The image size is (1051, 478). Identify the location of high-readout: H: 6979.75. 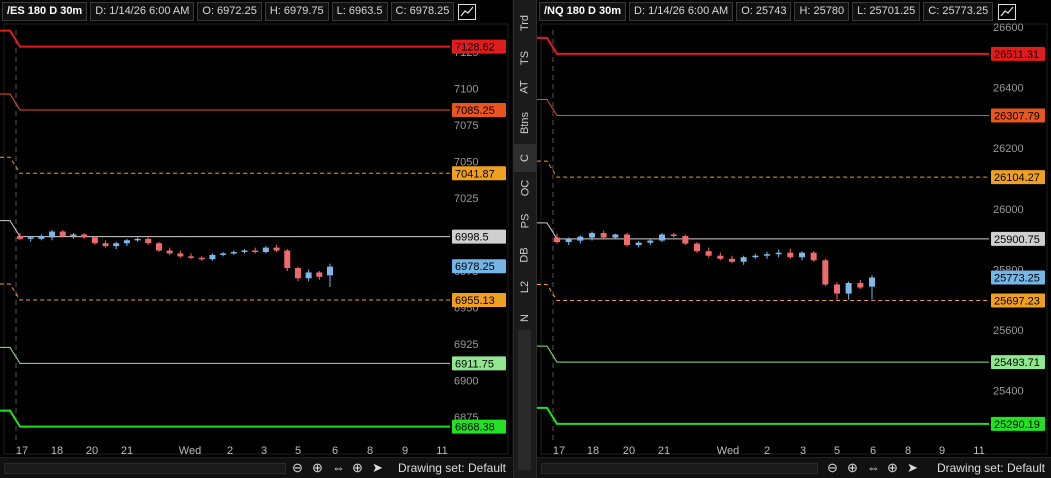
(296, 11).